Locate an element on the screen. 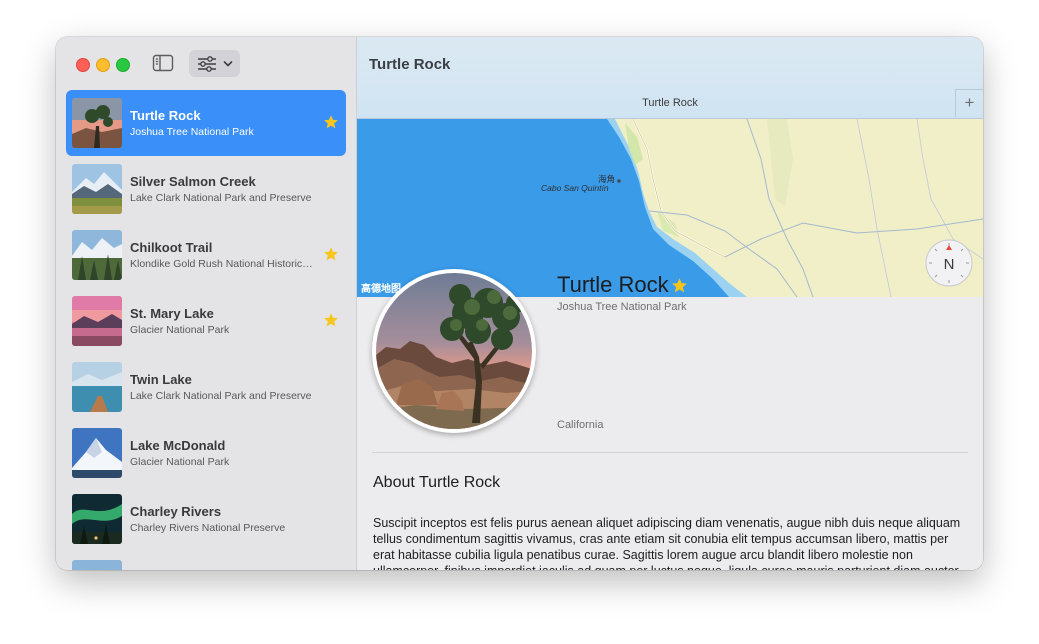 This screenshot has height=644, width=1039. tab-turtle-rock: Turtle Rock is located at coordinates (670, 103).